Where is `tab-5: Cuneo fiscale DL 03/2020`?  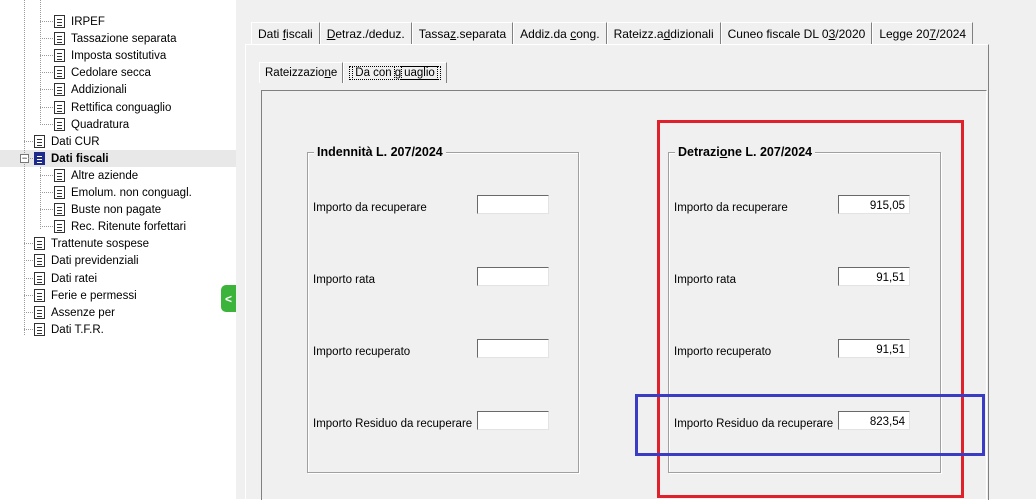 tab-5: Cuneo fiscale DL 03/2020 is located at coordinates (796, 33).